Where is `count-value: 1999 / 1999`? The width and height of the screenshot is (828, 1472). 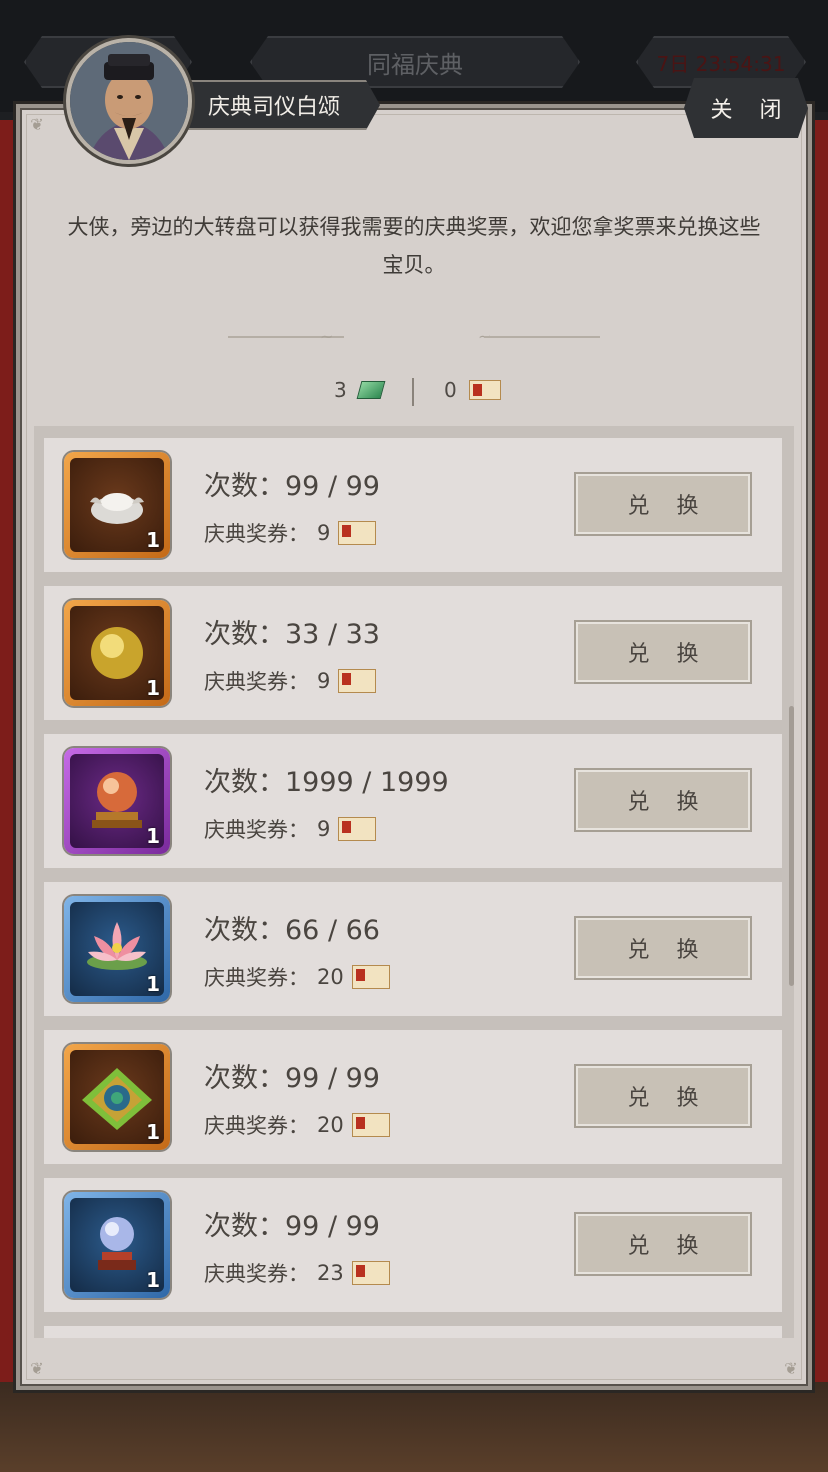 count-value: 1999 / 1999 is located at coordinates (367, 782).